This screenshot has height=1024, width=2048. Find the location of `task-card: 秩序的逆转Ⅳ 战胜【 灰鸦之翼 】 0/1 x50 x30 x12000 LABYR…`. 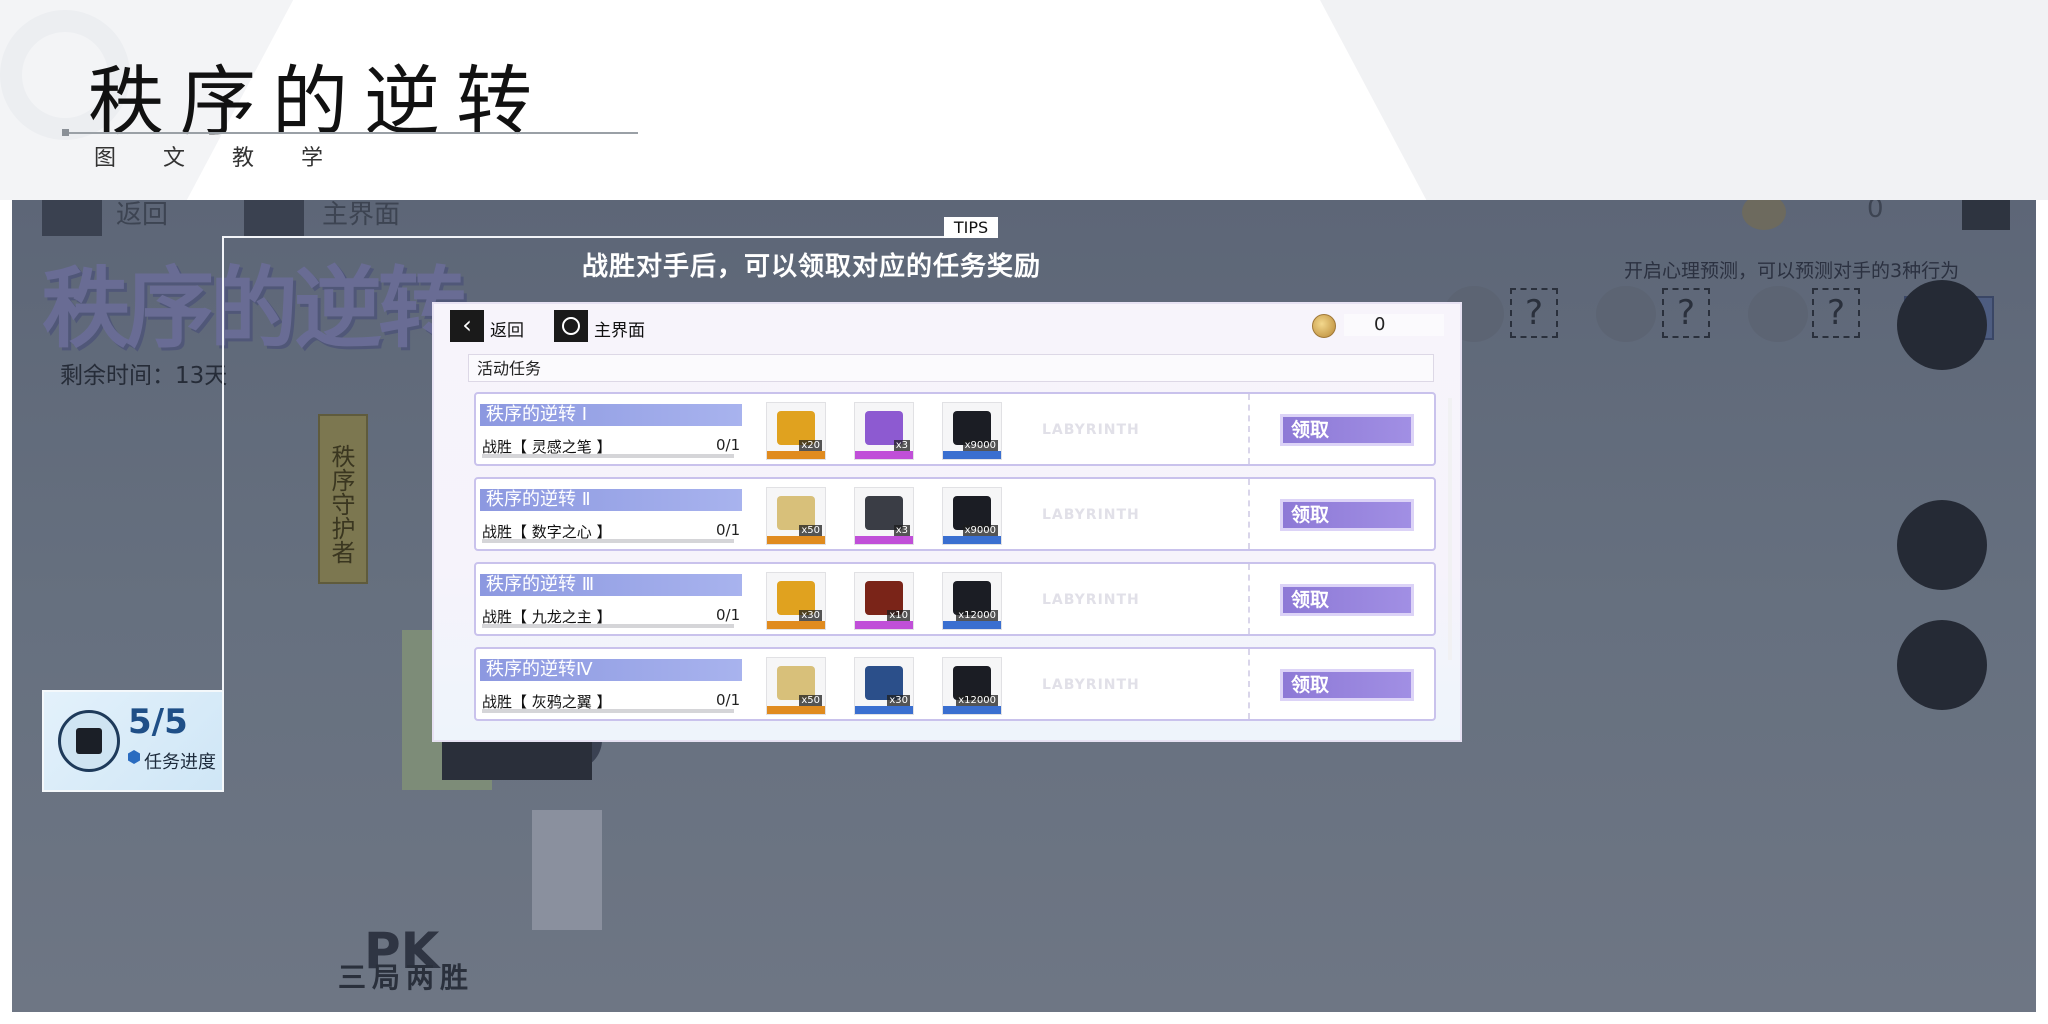

task-card: 秩序的逆转Ⅳ 战胜【 灰鸦之翼 】 0/1 x50 x30 x12000 LABYR… is located at coordinates (955, 684).